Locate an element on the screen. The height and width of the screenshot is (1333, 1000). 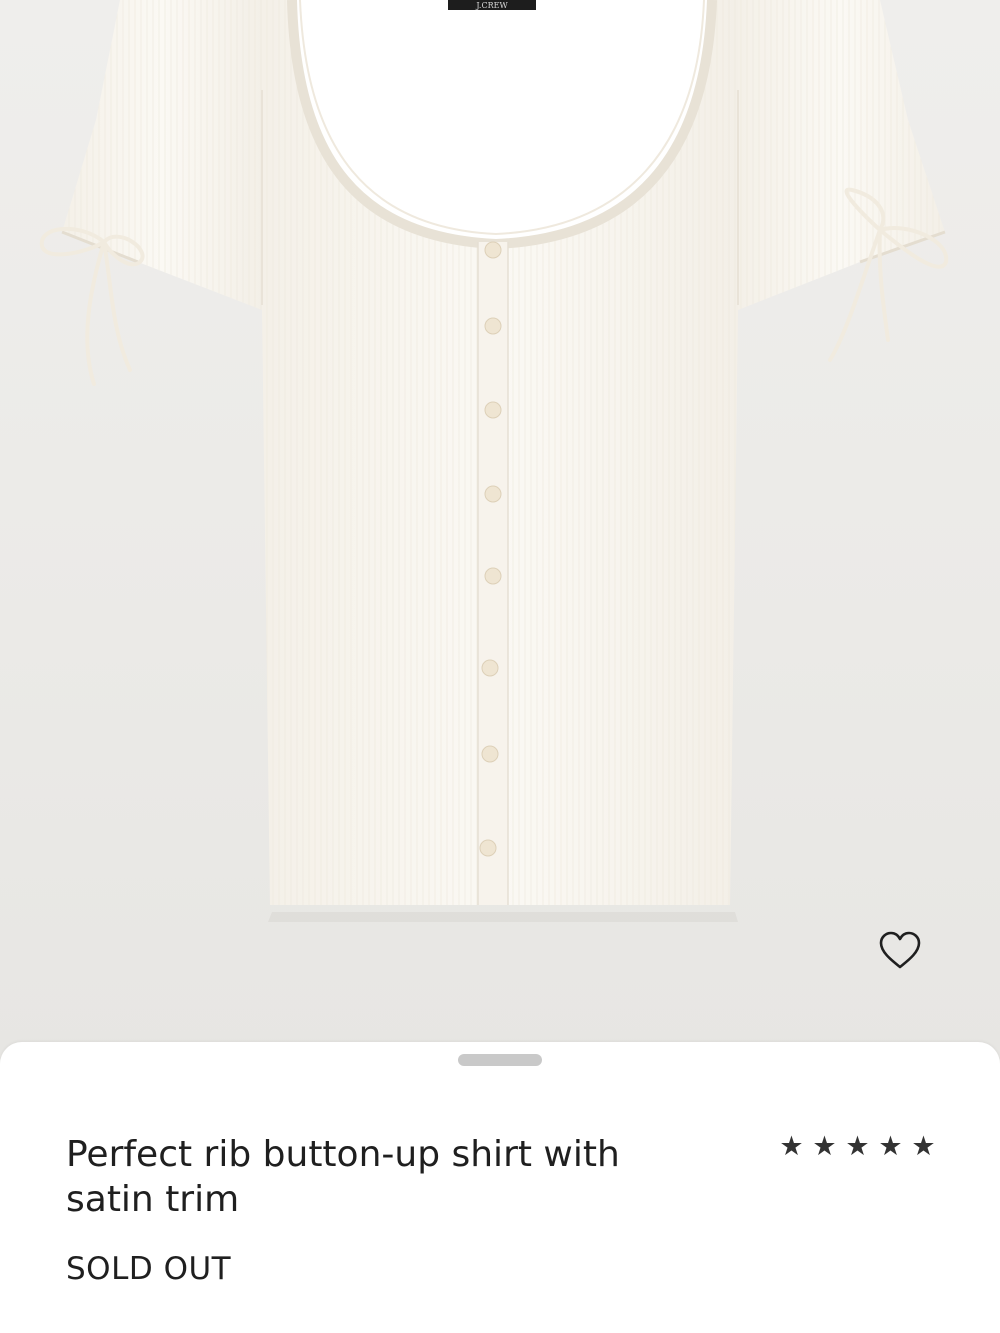
wishlist-button is located at coordinates (904, 954).